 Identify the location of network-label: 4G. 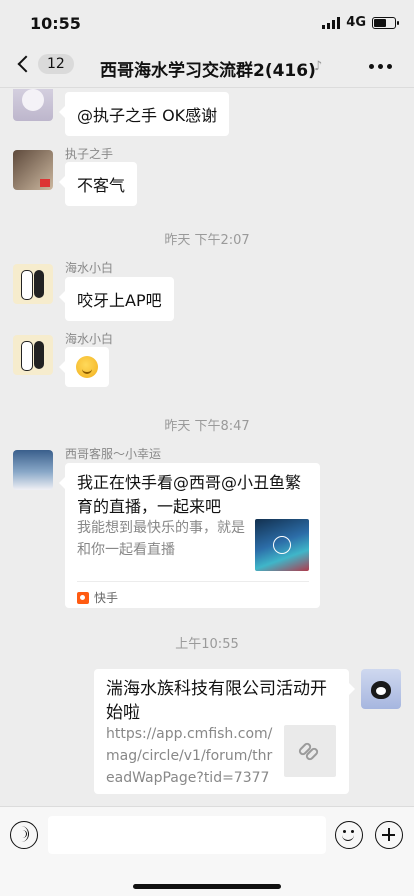
(356, 22).